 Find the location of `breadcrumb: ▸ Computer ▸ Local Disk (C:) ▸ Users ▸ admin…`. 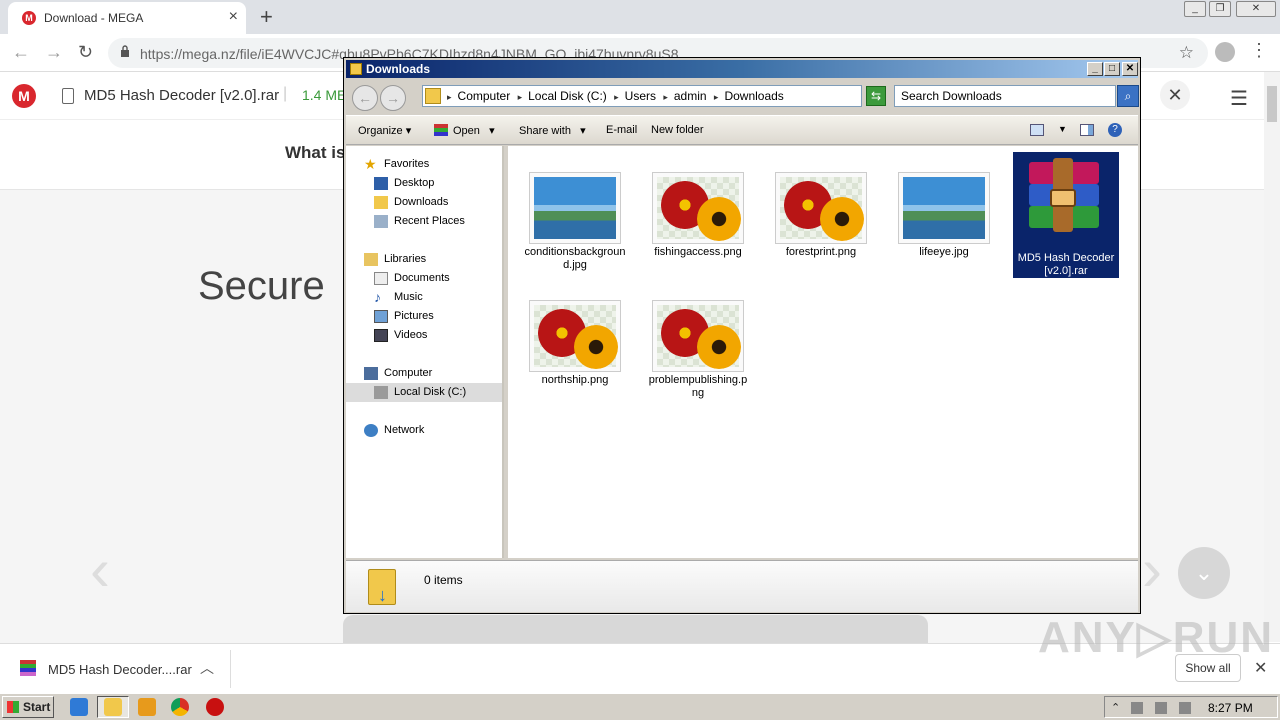

breadcrumb: ▸ Computer ▸ Local Disk (C:) ▸ Users ▸ admin… is located at coordinates (677, 96).